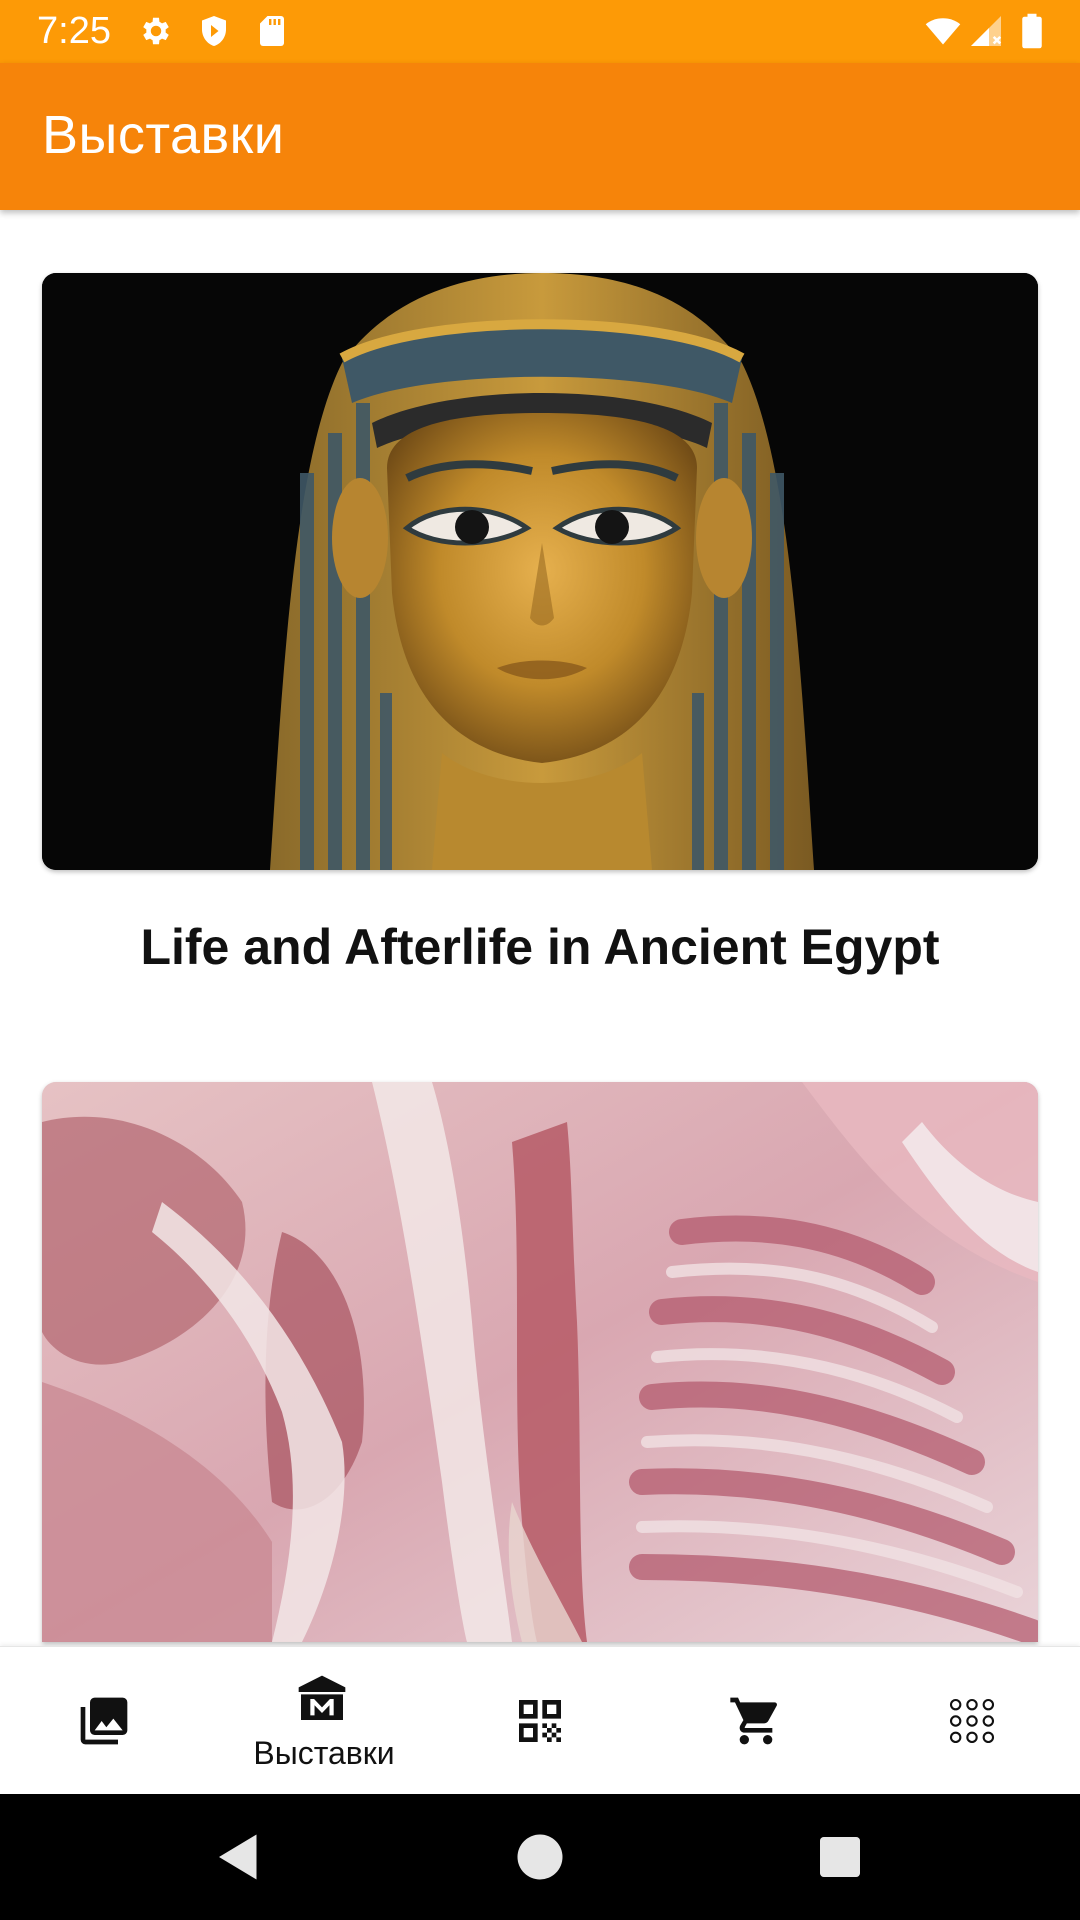 The width and height of the screenshot is (1080, 1920). Describe the element at coordinates (986, 31) in the screenshot. I see `signal-icon` at that location.